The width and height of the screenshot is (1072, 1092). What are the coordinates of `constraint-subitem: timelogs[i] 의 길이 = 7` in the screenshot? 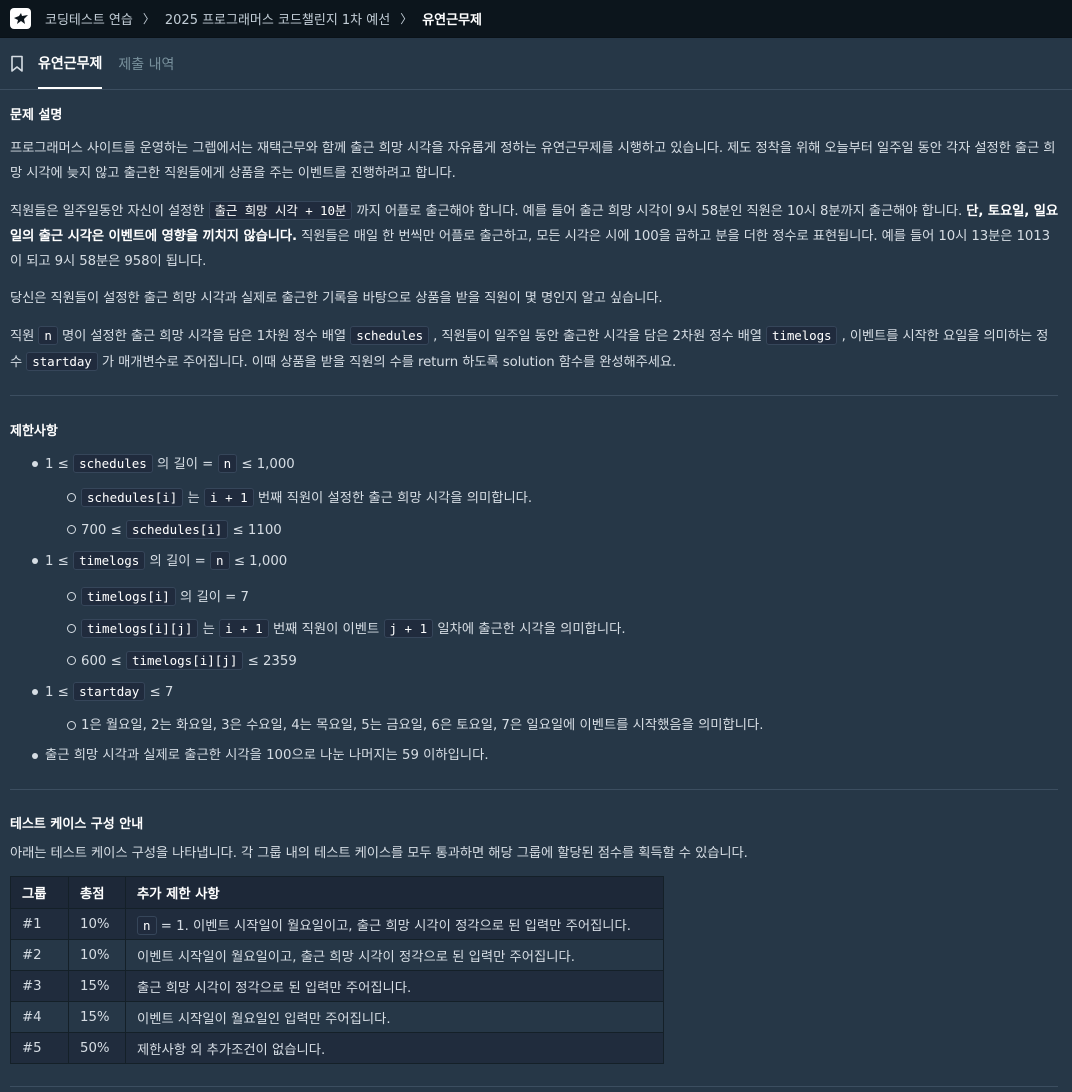 It's located at (534, 597).